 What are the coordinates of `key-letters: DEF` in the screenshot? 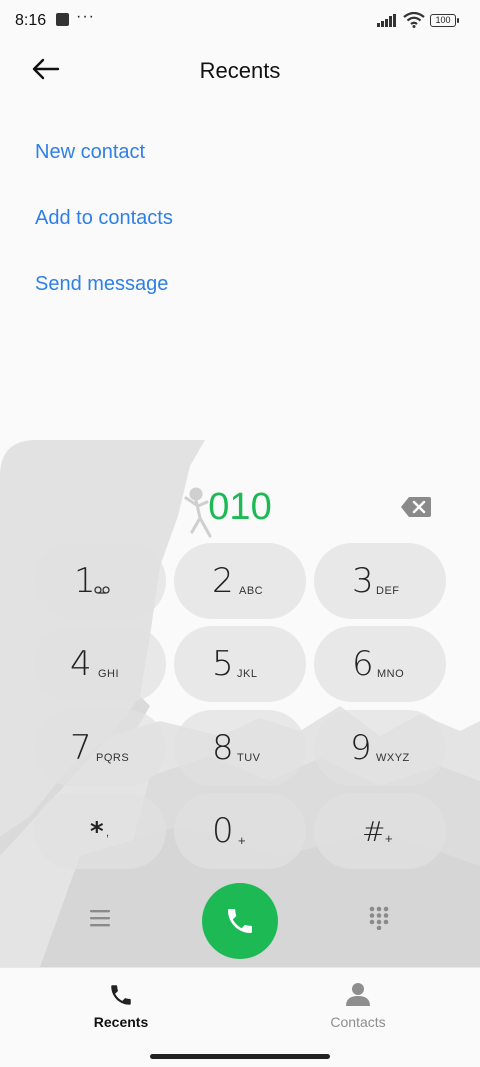 It's located at (388, 591).